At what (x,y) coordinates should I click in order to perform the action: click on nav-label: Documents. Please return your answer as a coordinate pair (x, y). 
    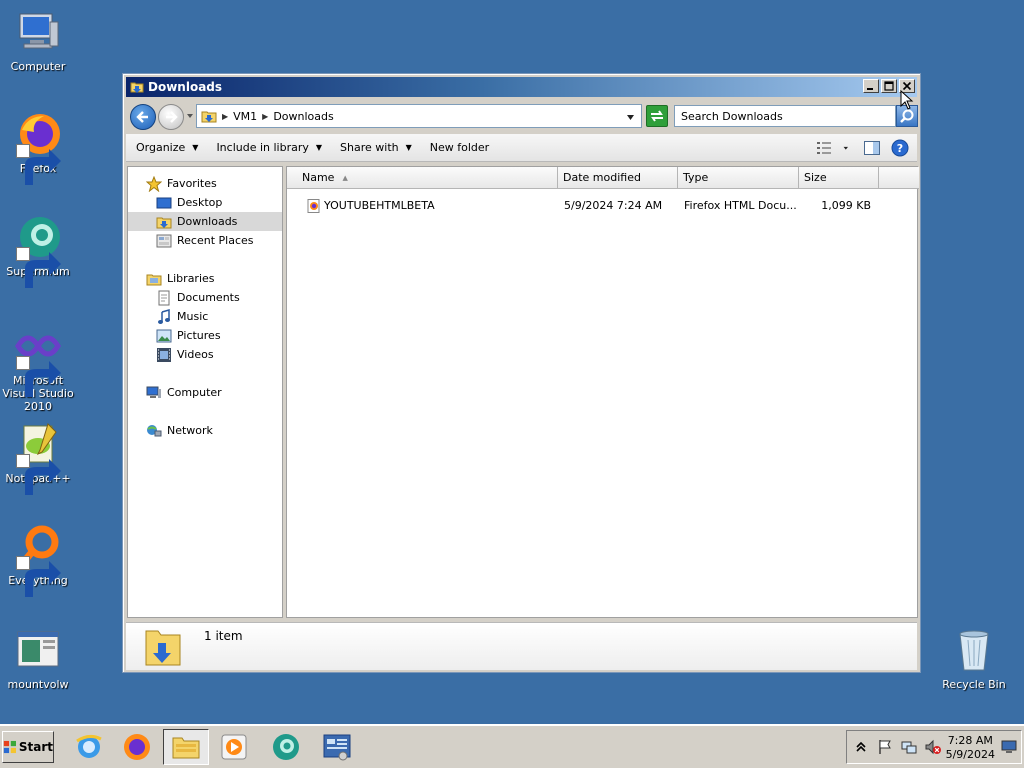
    Looking at the image, I should click on (208, 297).